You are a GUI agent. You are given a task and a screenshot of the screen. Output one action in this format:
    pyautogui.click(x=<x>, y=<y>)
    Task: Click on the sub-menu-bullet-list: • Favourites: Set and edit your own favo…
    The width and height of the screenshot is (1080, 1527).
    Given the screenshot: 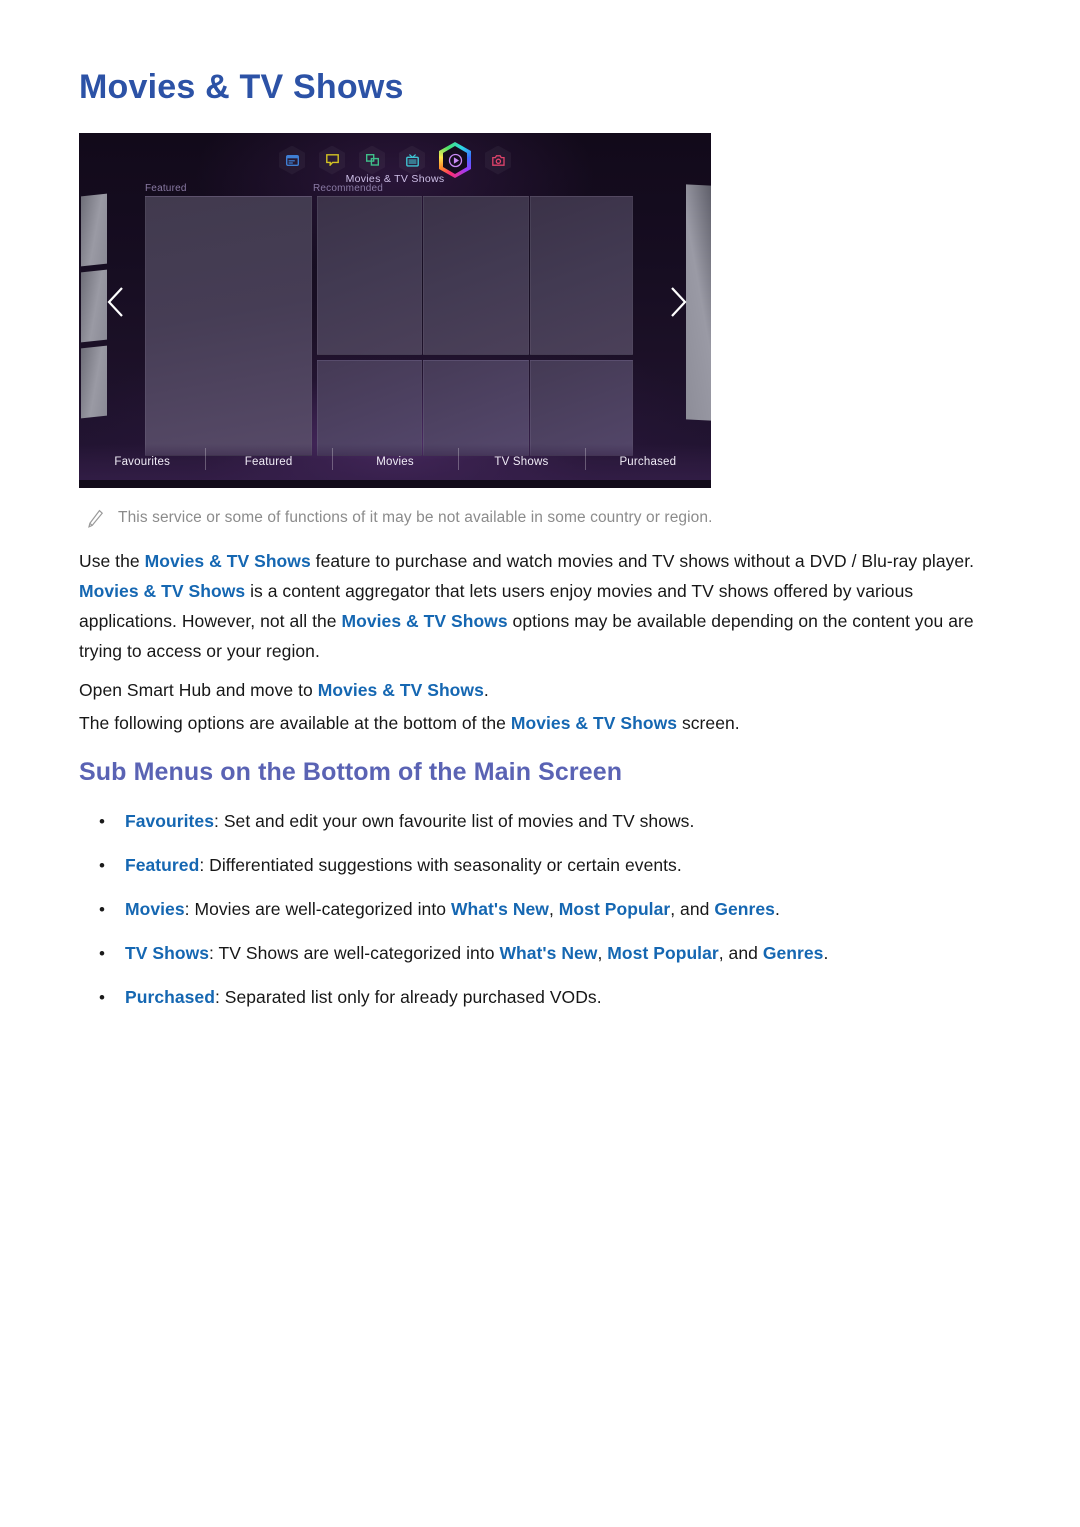 What is the action you would take?
    pyautogui.click(x=560, y=918)
    